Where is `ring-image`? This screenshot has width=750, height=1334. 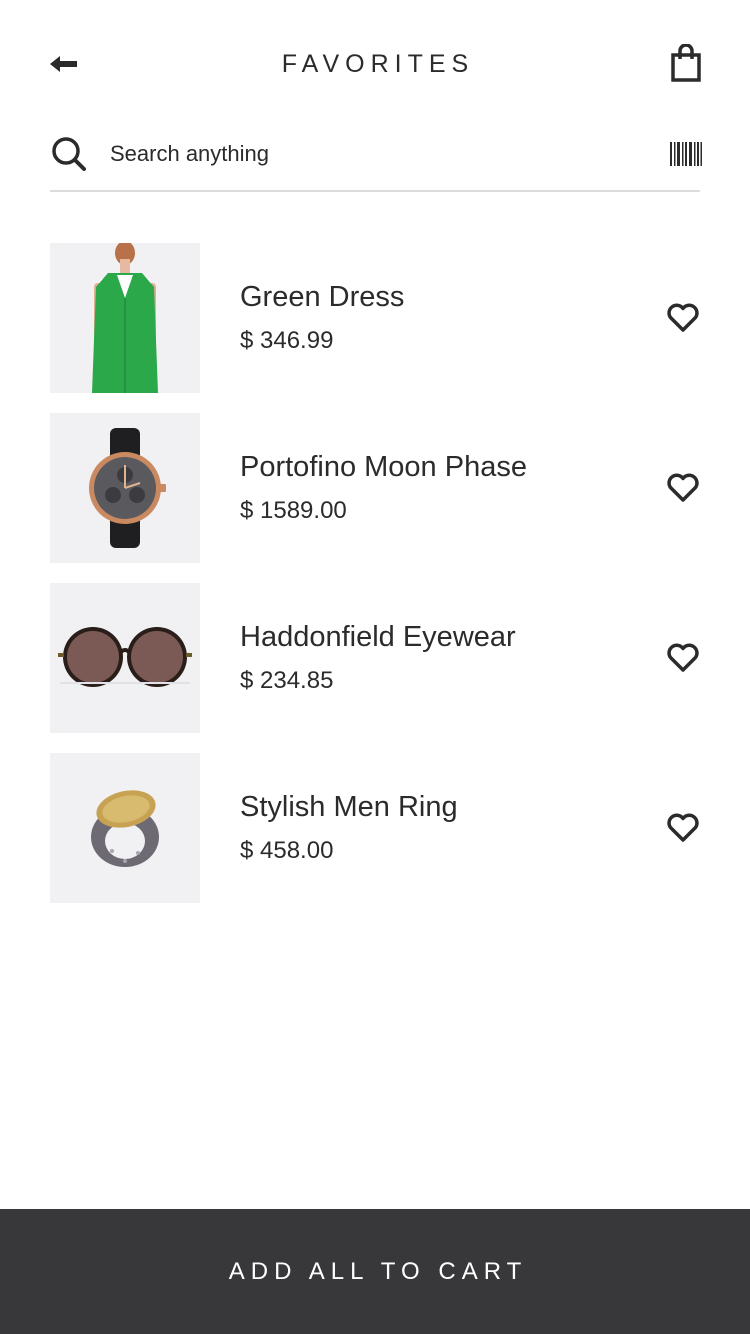
ring-image is located at coordinates (125, 828).